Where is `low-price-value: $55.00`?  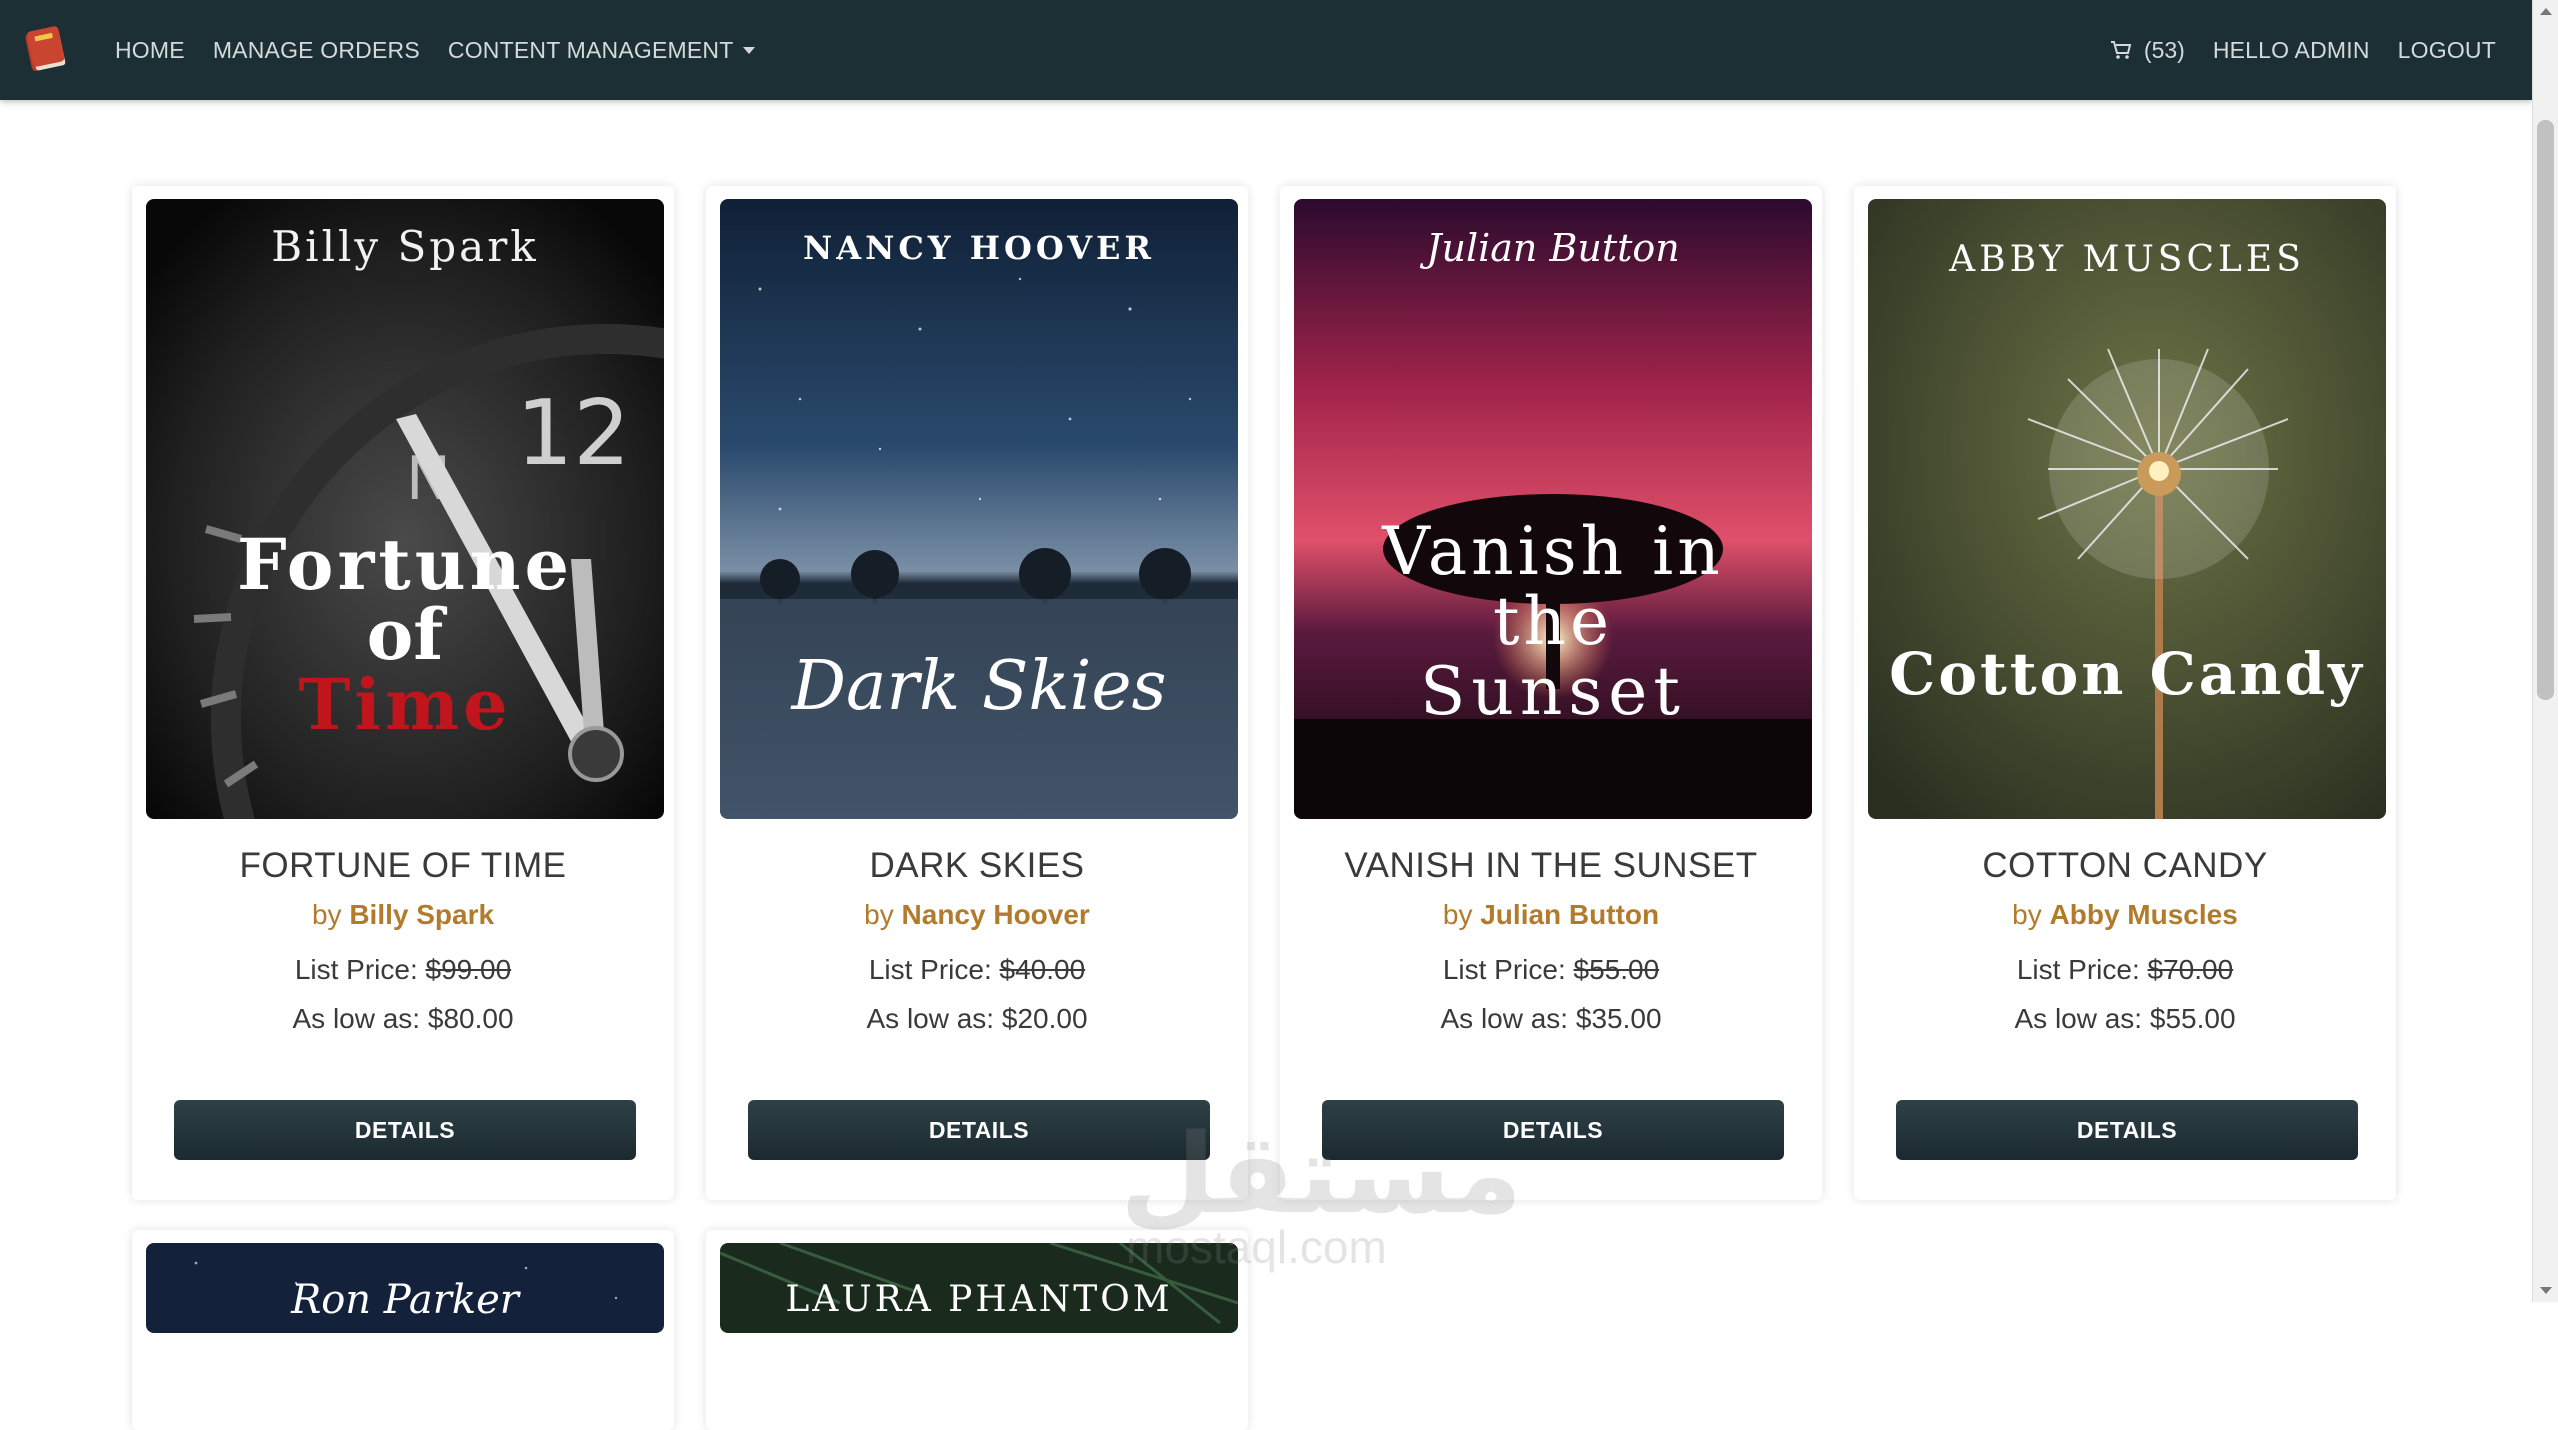 low-price-value: $55.00 is located at coordinates (2192, 1018).